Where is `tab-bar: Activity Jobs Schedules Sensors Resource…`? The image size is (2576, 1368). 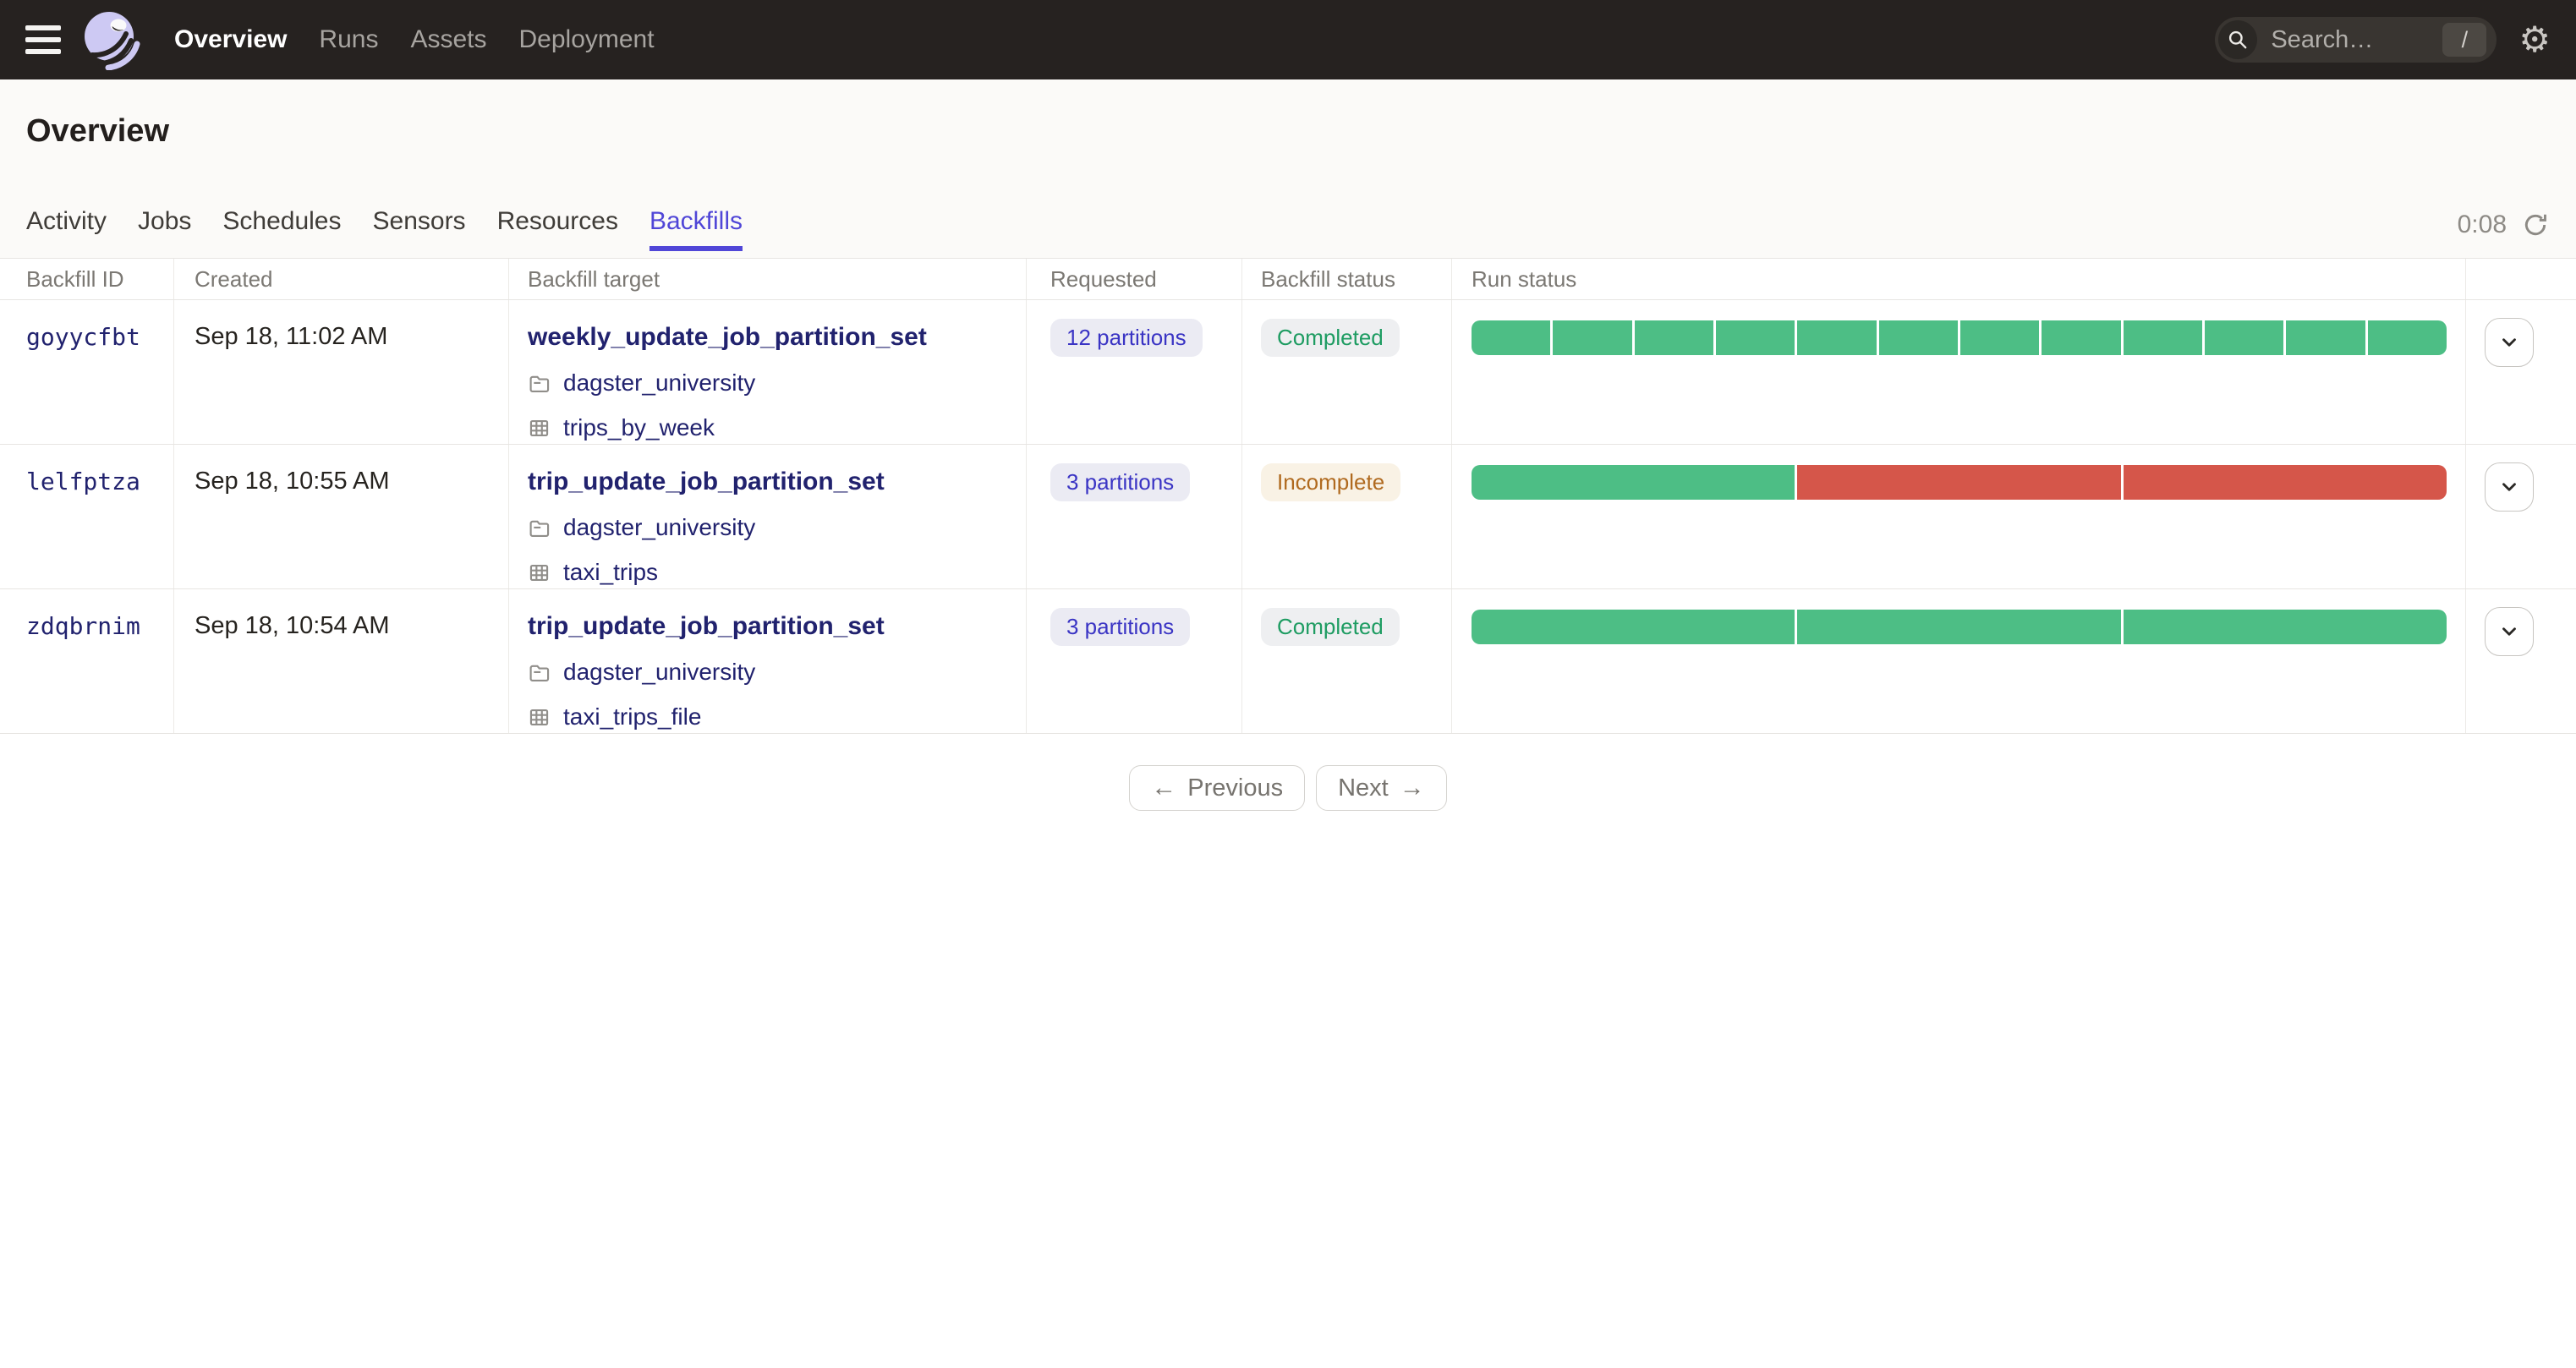 tab-bar: Activity Jobs Schedules Sensors Resource… is located at coordinates (384, 229).